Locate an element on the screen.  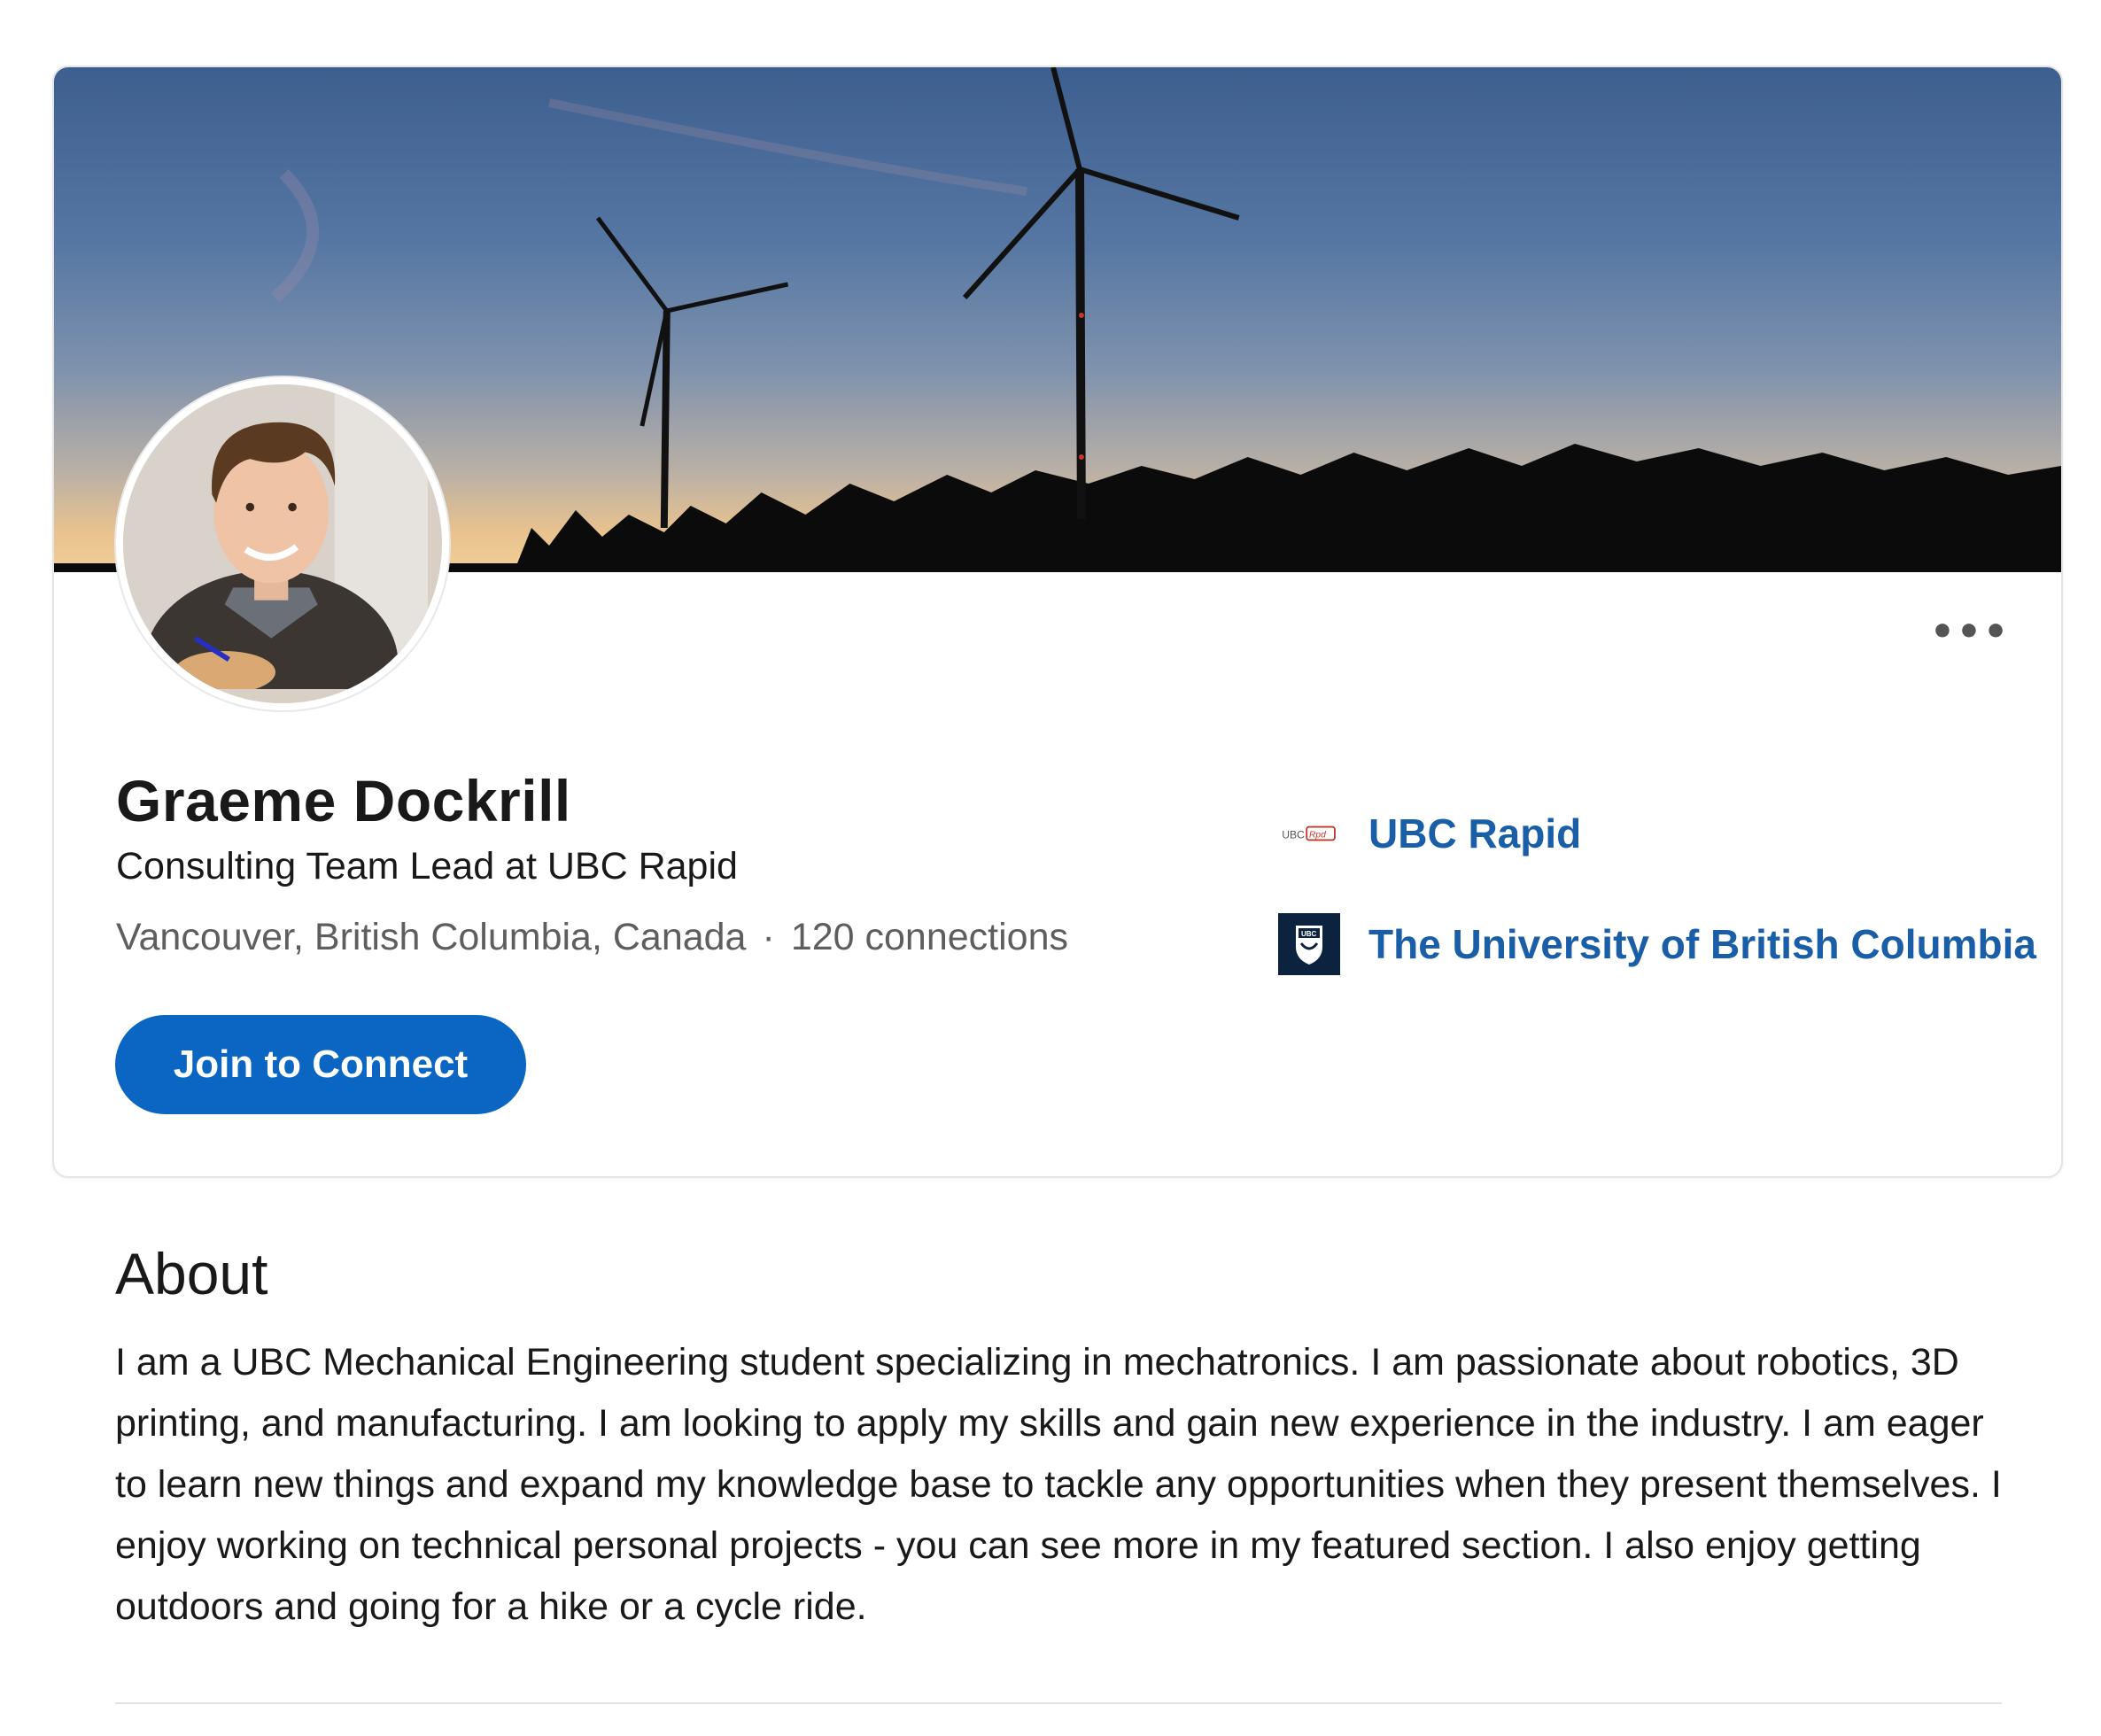
profile-connections: 120 connections is located at coordinates (929, 937).